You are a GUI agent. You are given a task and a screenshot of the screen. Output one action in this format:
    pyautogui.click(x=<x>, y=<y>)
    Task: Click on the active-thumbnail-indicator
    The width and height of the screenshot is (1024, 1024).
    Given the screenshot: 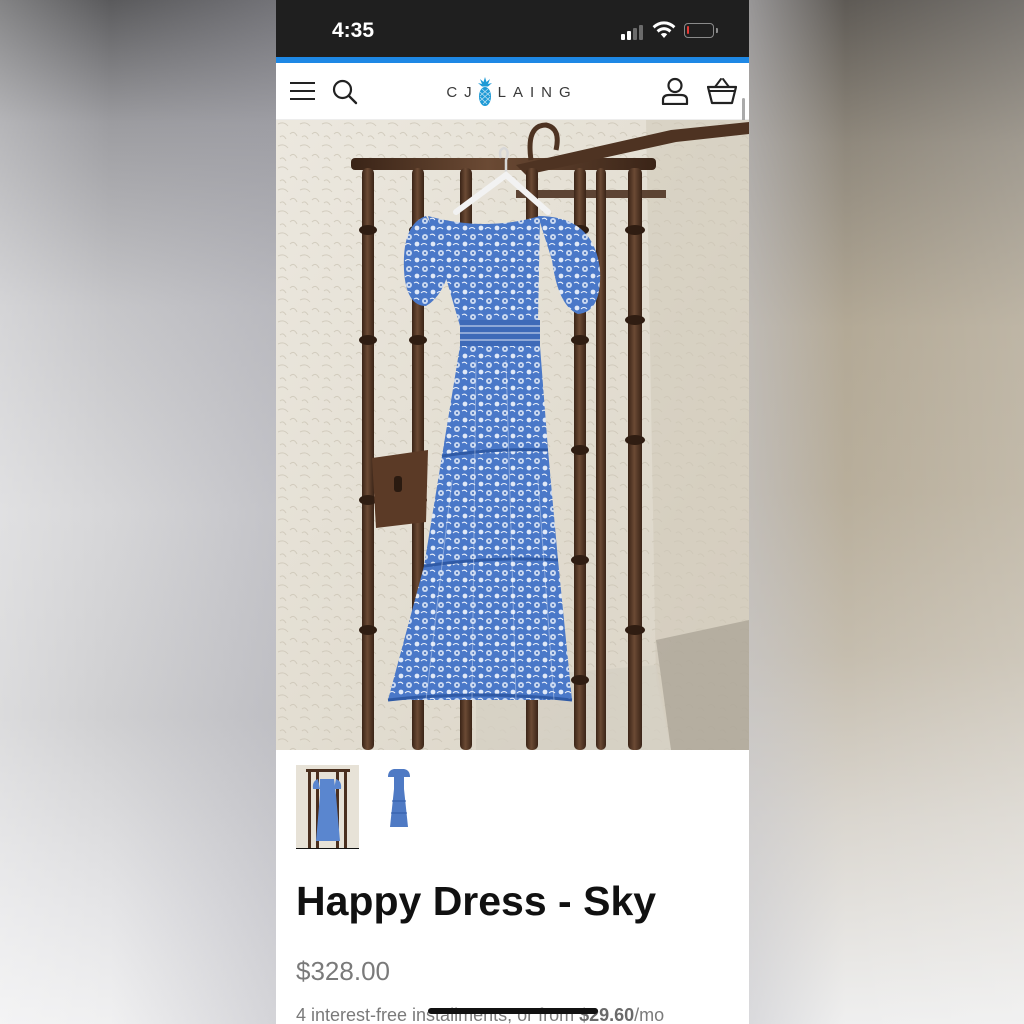 What is the action you would take?
    pyautogui.click(x=327, y=848)
    